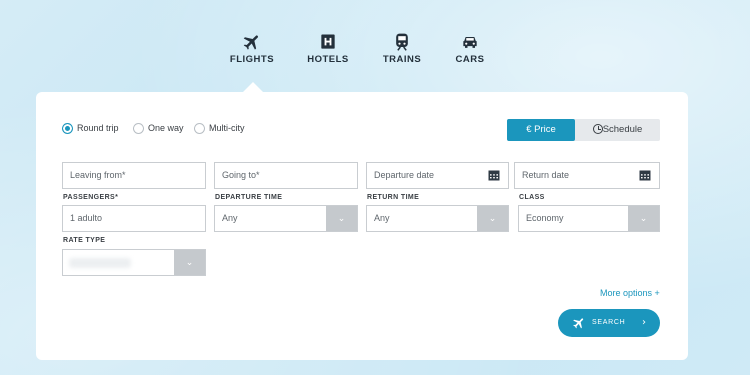  What do you see at coordinates (84, 240) in the screenshot?
I see `rate-type-label: RATE TYPE` at bounding box center [84, 240].